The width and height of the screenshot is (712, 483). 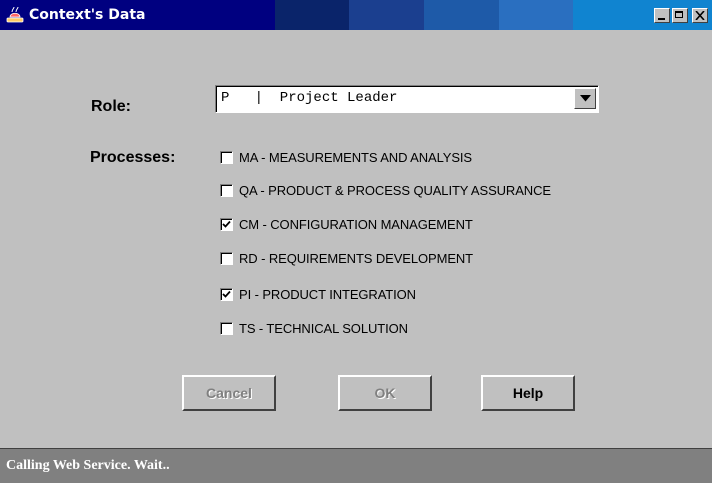 I want to click on checkbox-cm, so click(x=226, y=224).